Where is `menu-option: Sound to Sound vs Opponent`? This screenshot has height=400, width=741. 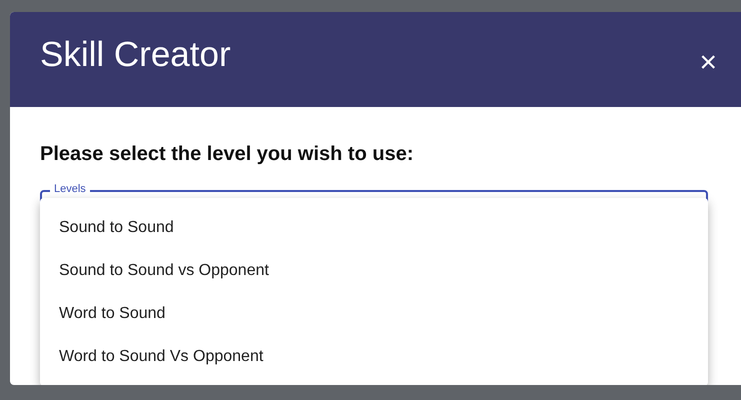 menu-option: Sound to Sound vs Opponent is located at coordinates (374, 270).